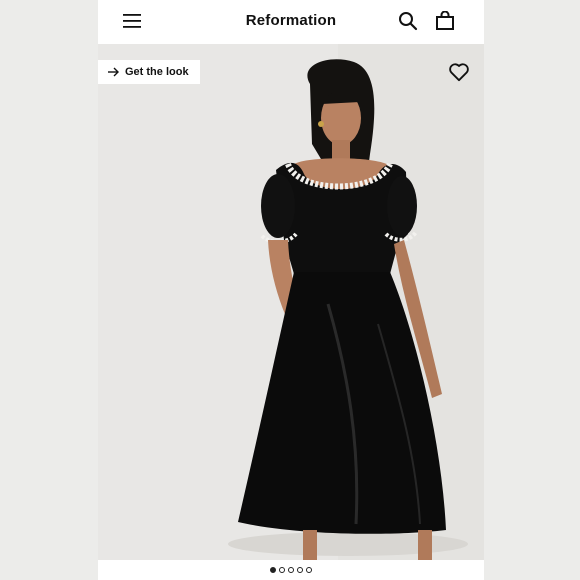 The height and width of the screenshot is (580, 580). I want to click on arrow-right-icon, so click(113, 72).